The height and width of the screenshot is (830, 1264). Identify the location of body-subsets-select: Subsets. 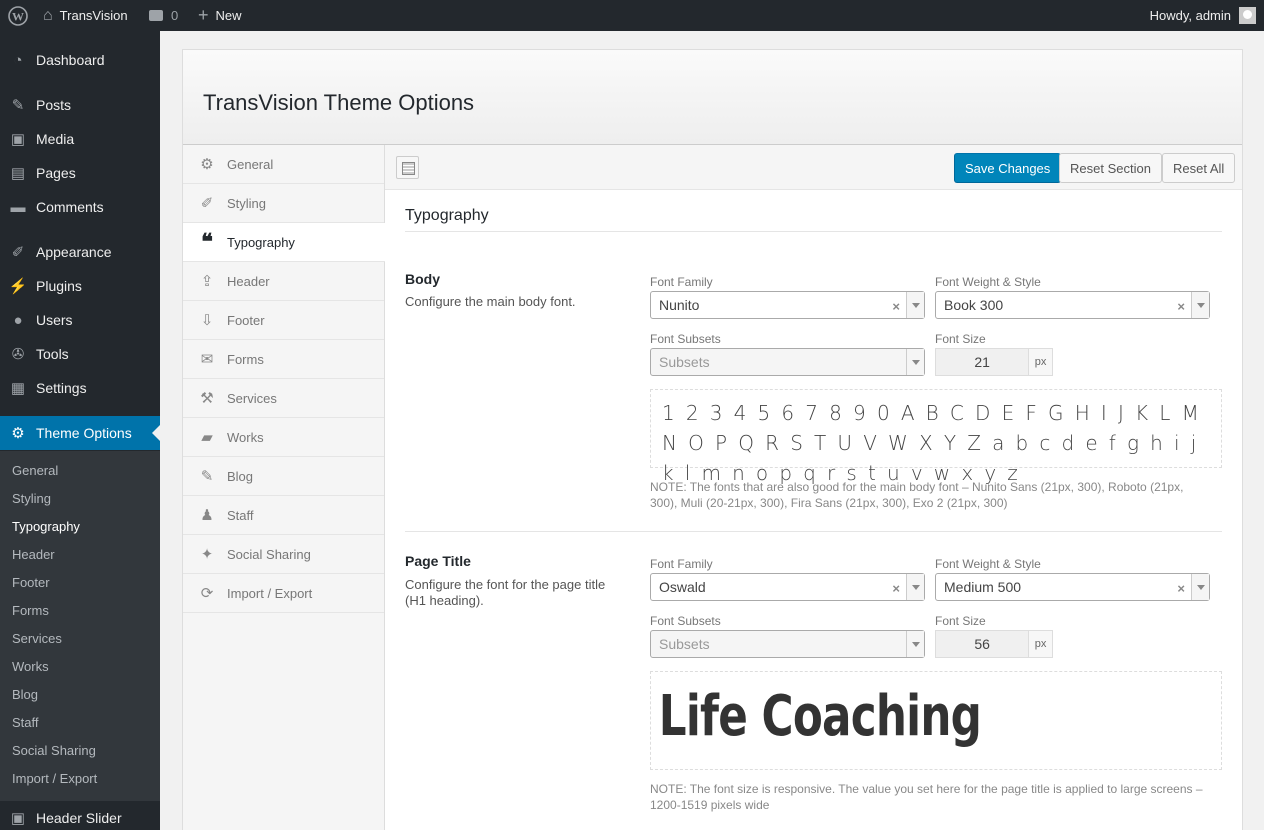
(787, 362).